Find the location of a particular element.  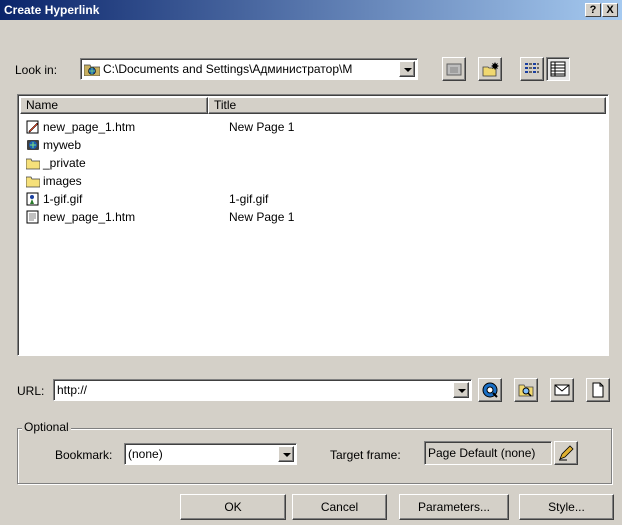

new-folder-icon is located at coordinates (491, 70).